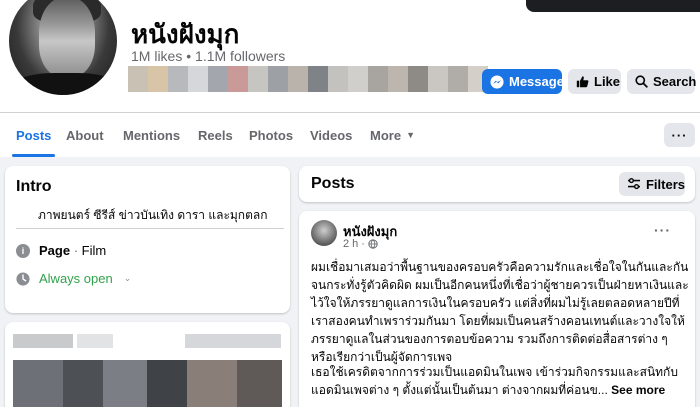  Describe the element at coordinates (665, 184) in the screenshot. I see `filters-label: Filters` at that location.